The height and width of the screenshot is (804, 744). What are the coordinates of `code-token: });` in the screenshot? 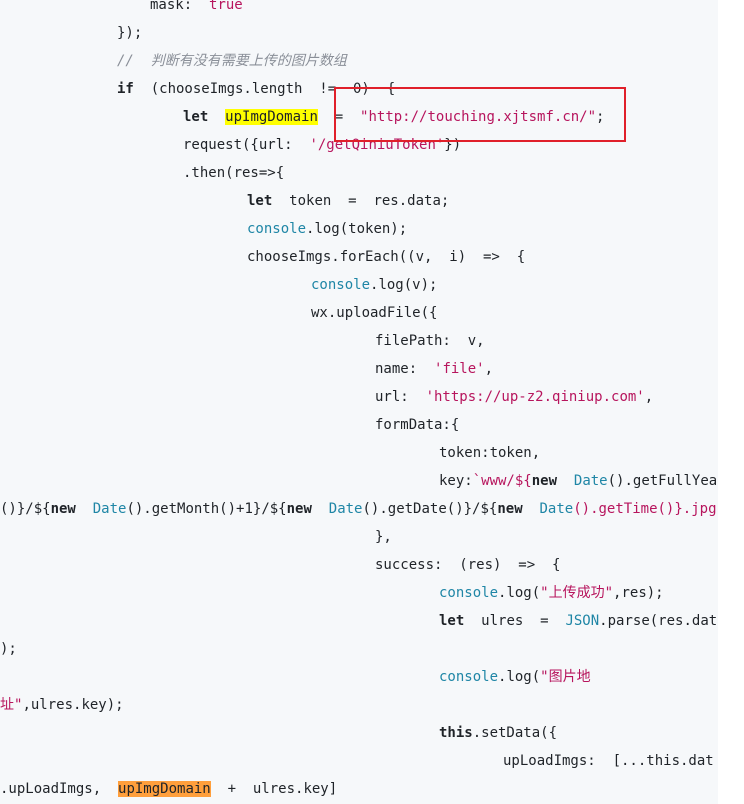 It's located at (130, 33).